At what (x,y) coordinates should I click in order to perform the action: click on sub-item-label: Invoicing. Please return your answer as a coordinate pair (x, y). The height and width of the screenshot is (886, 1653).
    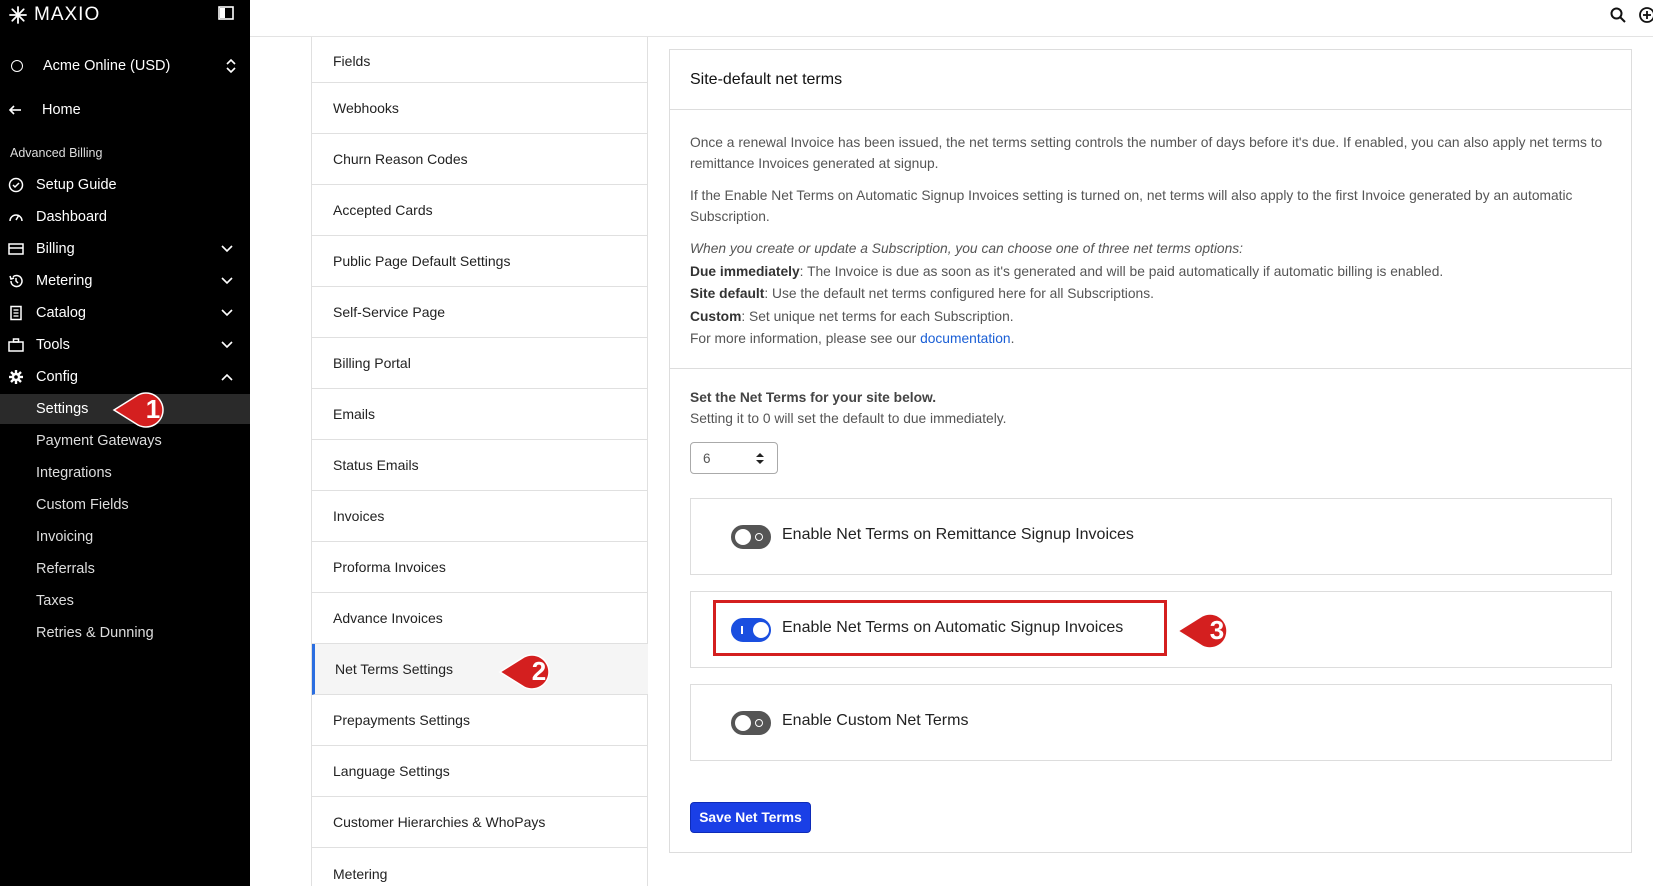
    Looking at the image, I should click on (65, 537).